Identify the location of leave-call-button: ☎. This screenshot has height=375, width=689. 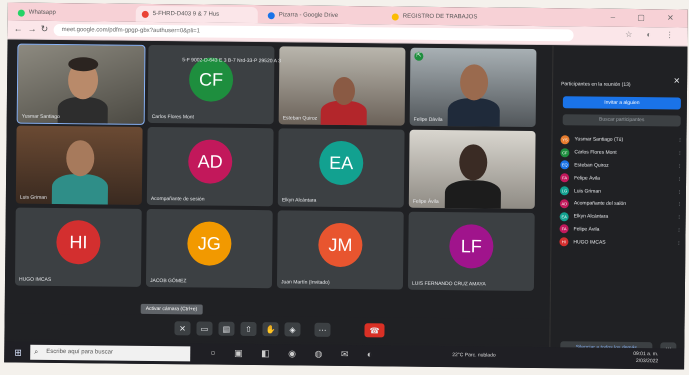
(374, 330).